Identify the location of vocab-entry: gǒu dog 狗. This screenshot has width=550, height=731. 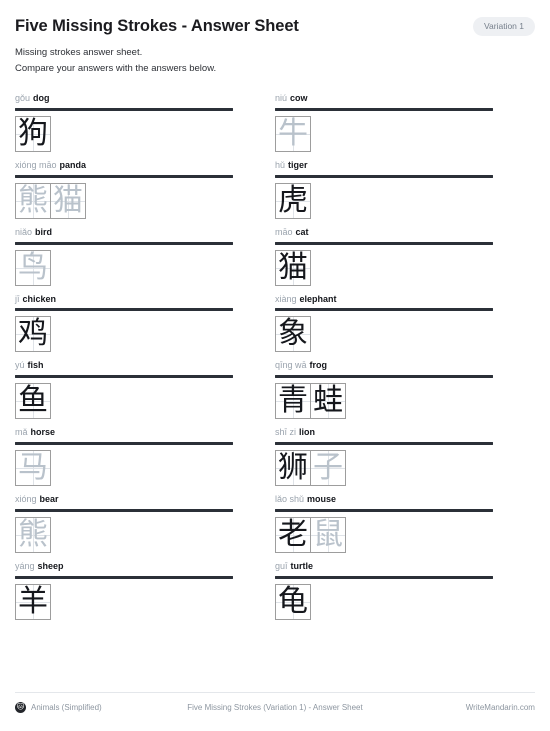
(124, 123).